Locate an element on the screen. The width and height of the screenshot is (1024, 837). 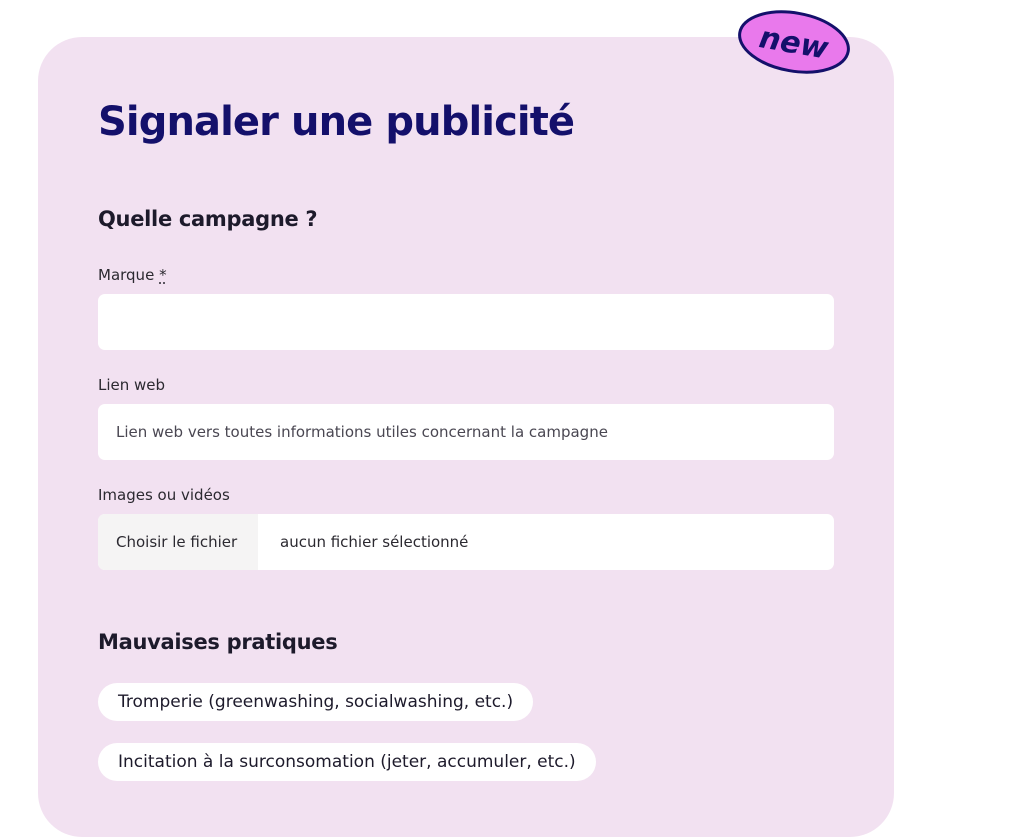
page-title: Signaler une publicité is located at coordinates (336, 122).